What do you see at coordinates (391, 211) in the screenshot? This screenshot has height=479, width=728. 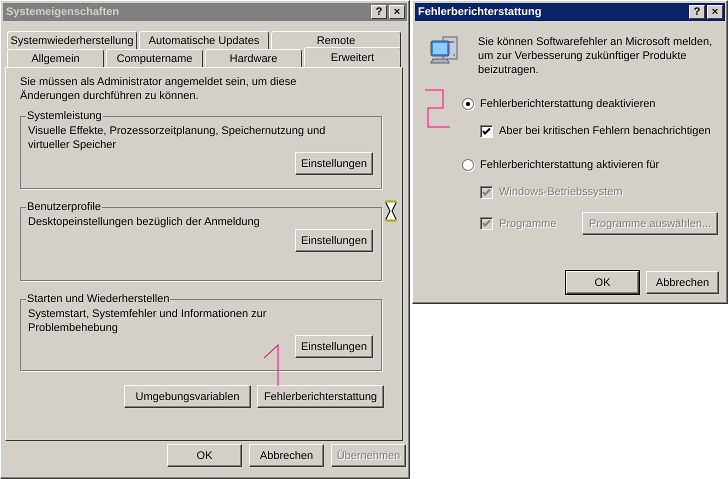 I see `hourglass-icon` at bounding box center [391, 211].